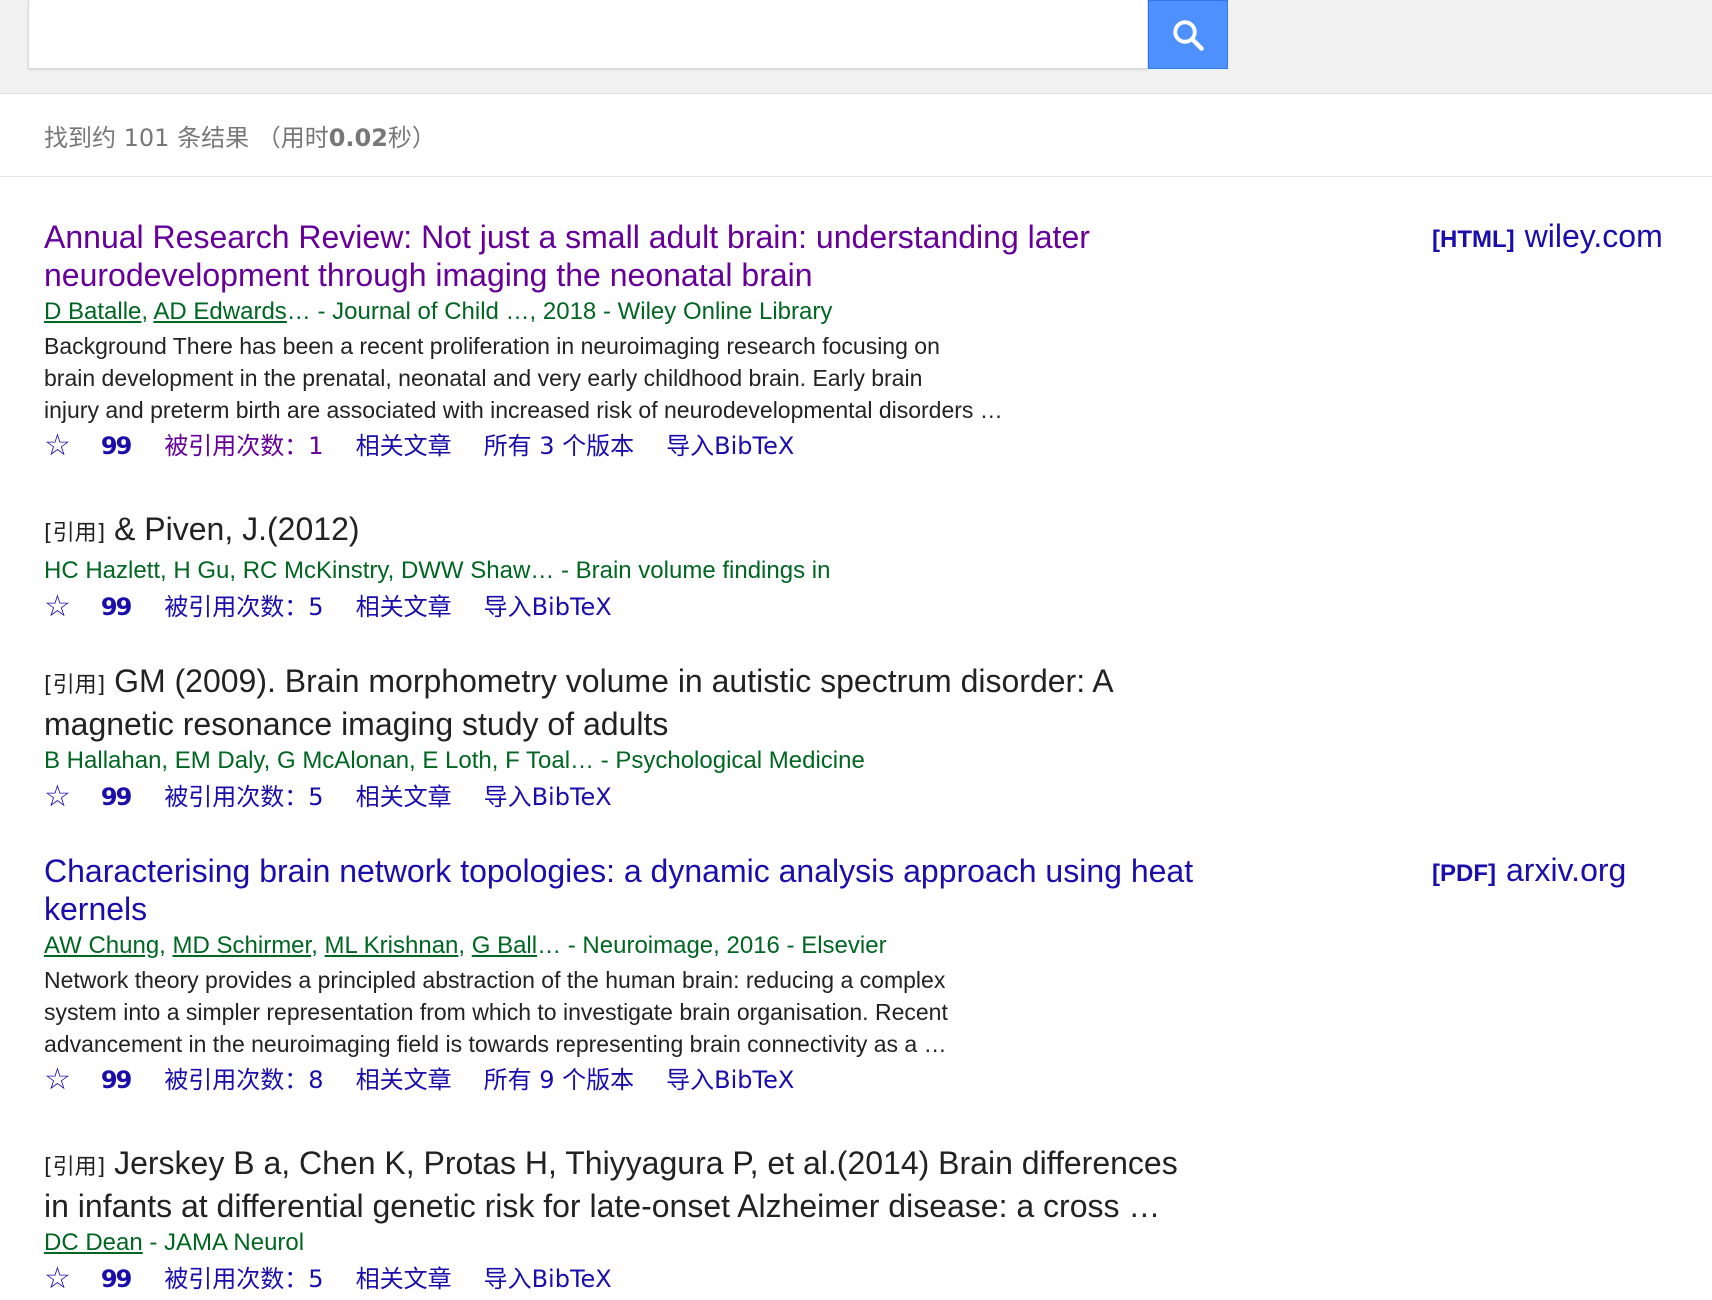 The height and width of the screenshot is (1300, 1712). Describe the element at coordinates (559, 446) in the screenshot. I see `all-versions-link: 所有 3 个版本` at that location.